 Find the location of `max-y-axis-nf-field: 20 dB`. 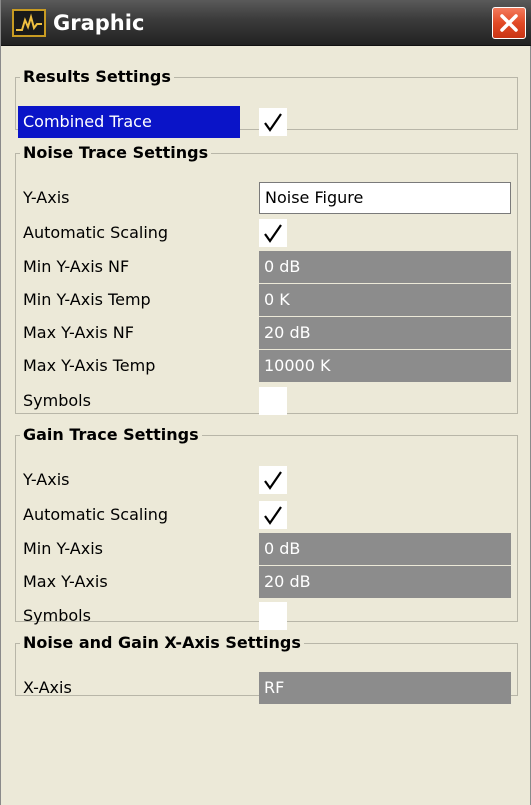

max-y-axis-nf-field: 20 dB is located at coordinates (385, 333).